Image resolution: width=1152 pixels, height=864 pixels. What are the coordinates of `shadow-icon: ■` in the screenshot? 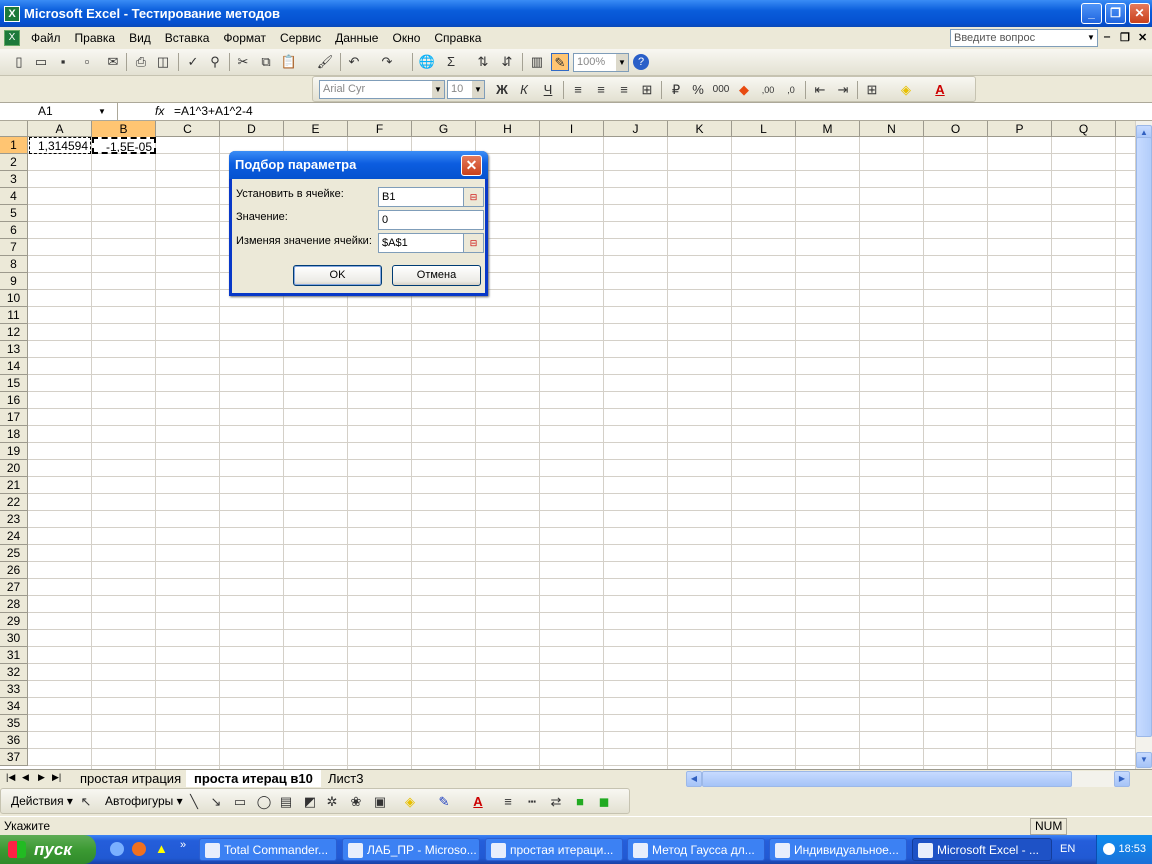 It's located at (580, 802).